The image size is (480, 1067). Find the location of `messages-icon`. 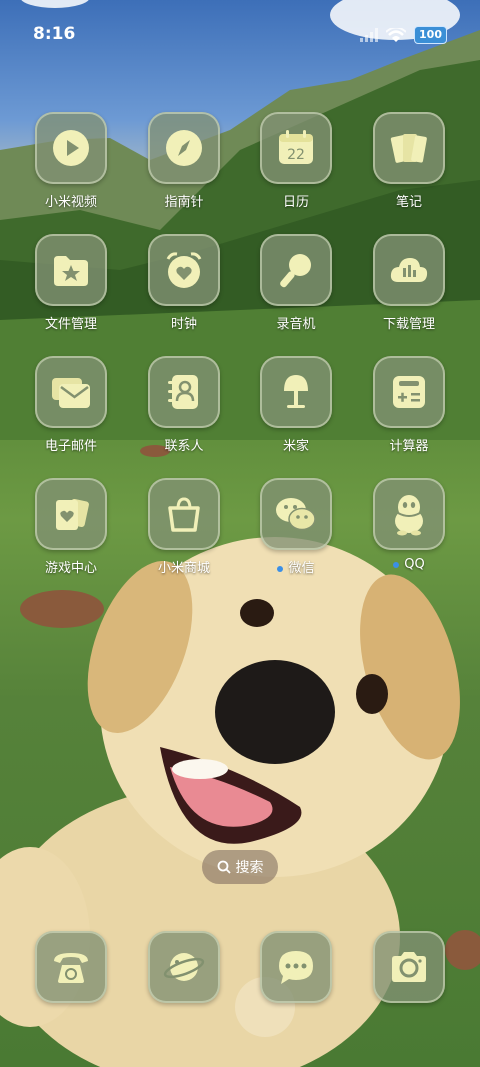

messages-icon is located at coordinates (296, 967).